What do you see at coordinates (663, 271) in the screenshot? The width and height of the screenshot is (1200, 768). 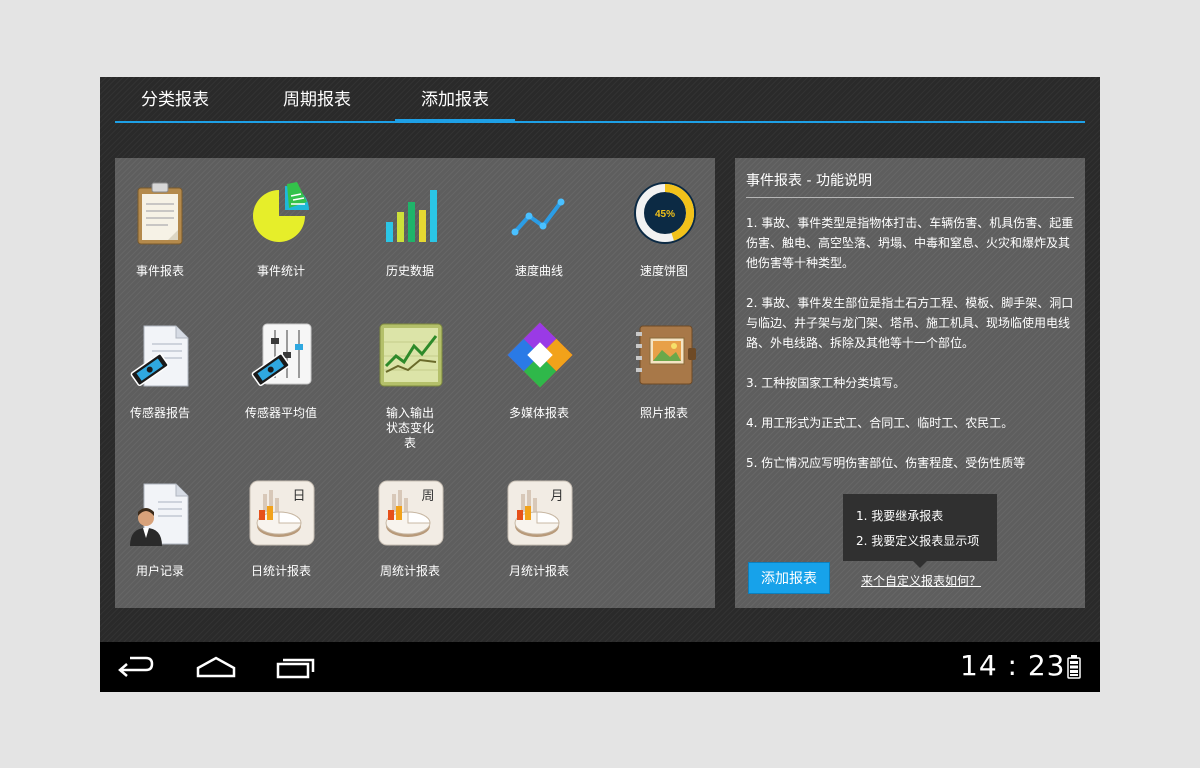 I see `app-label: 速度饼图` at bounding box center [663, 271].